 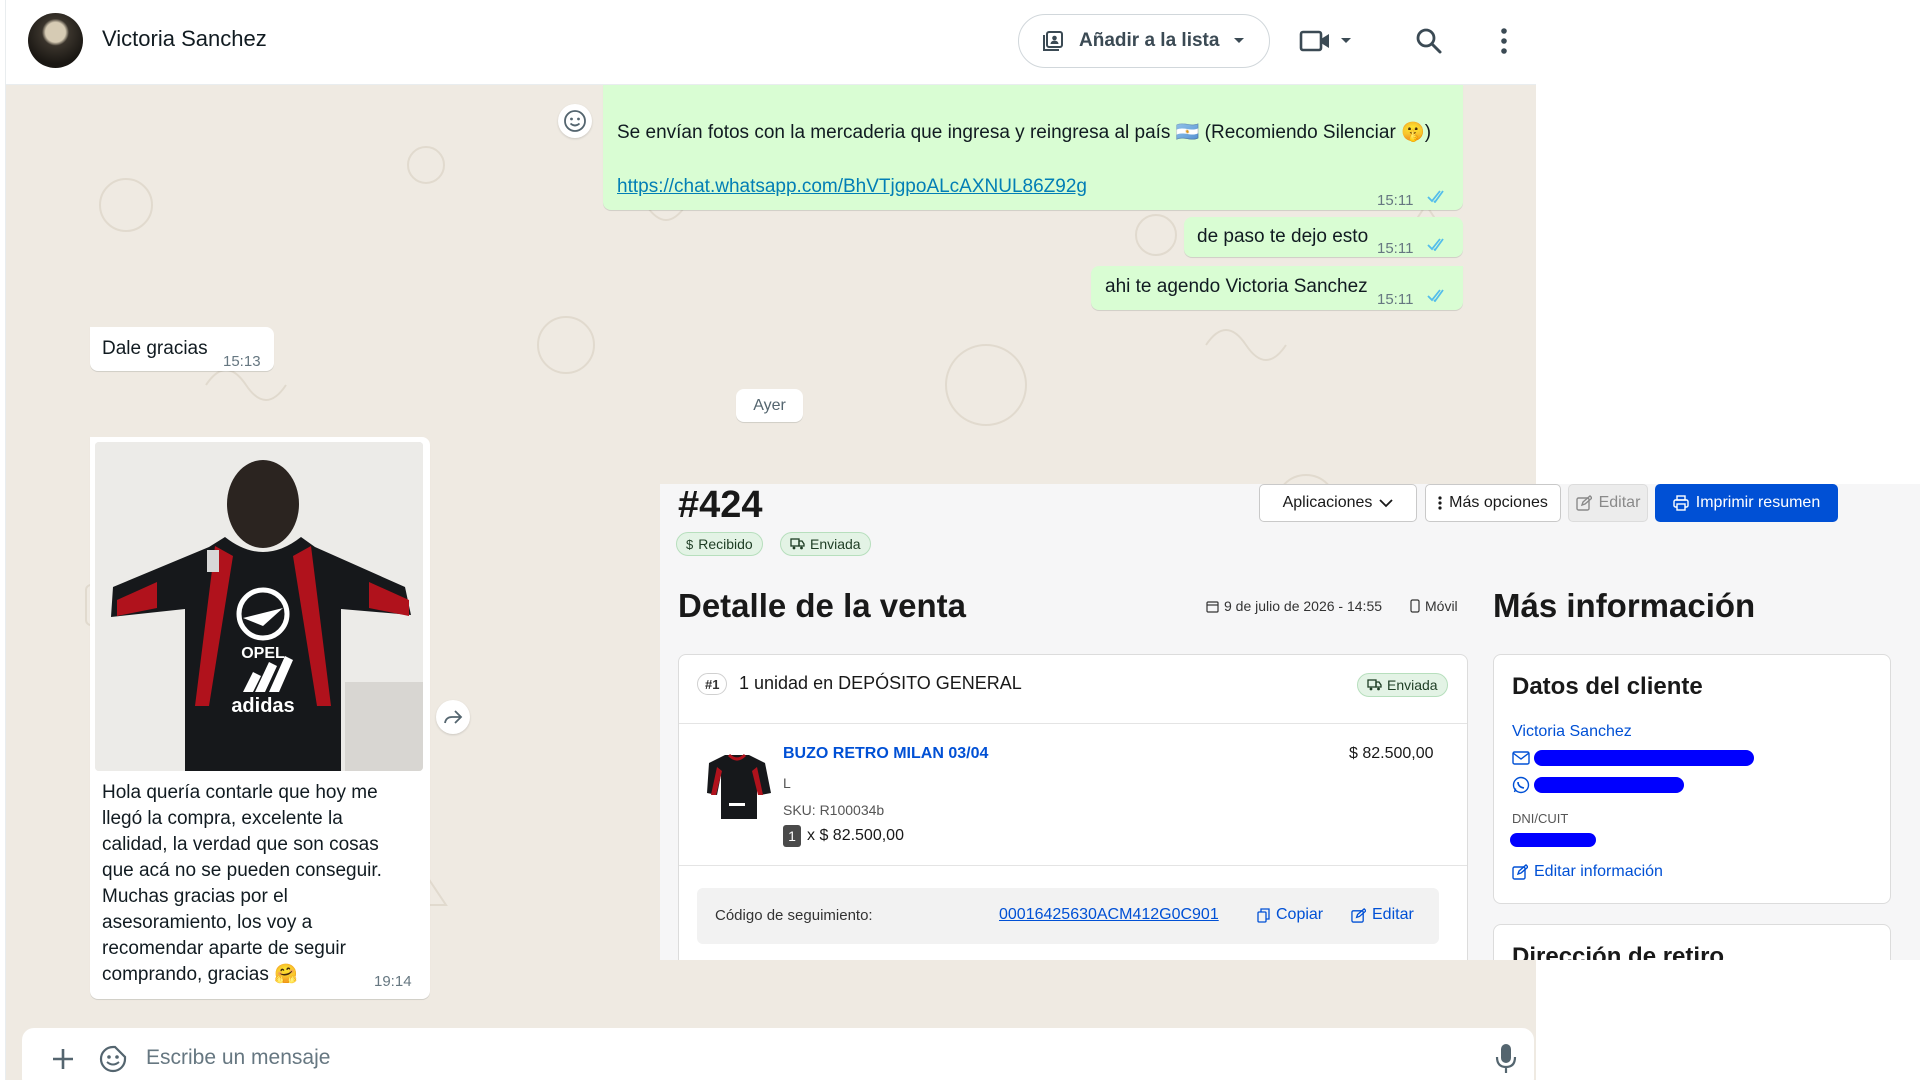 I want to click on video-call-button, so click(x=1326, y=41).